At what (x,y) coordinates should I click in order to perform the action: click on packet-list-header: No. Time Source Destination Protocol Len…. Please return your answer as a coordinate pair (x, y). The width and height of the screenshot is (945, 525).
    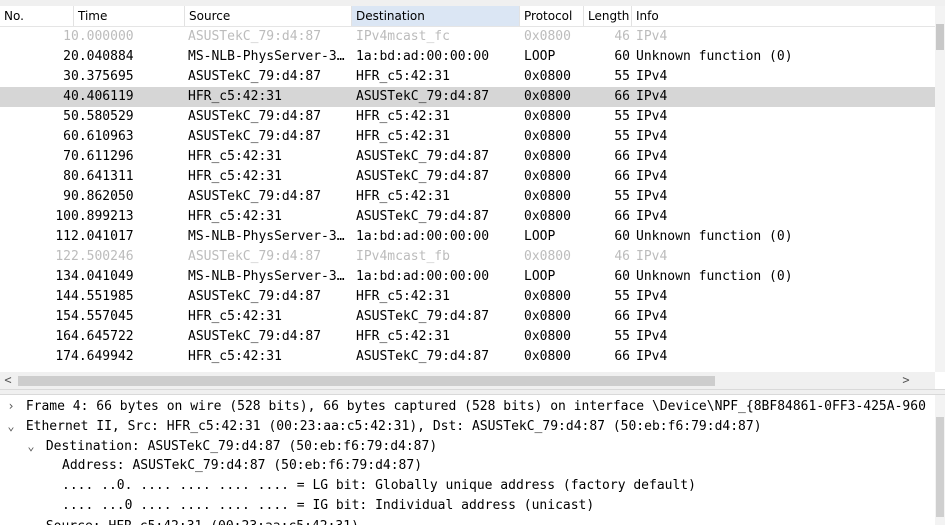
    Looking at the image, I should click on (472, 16).